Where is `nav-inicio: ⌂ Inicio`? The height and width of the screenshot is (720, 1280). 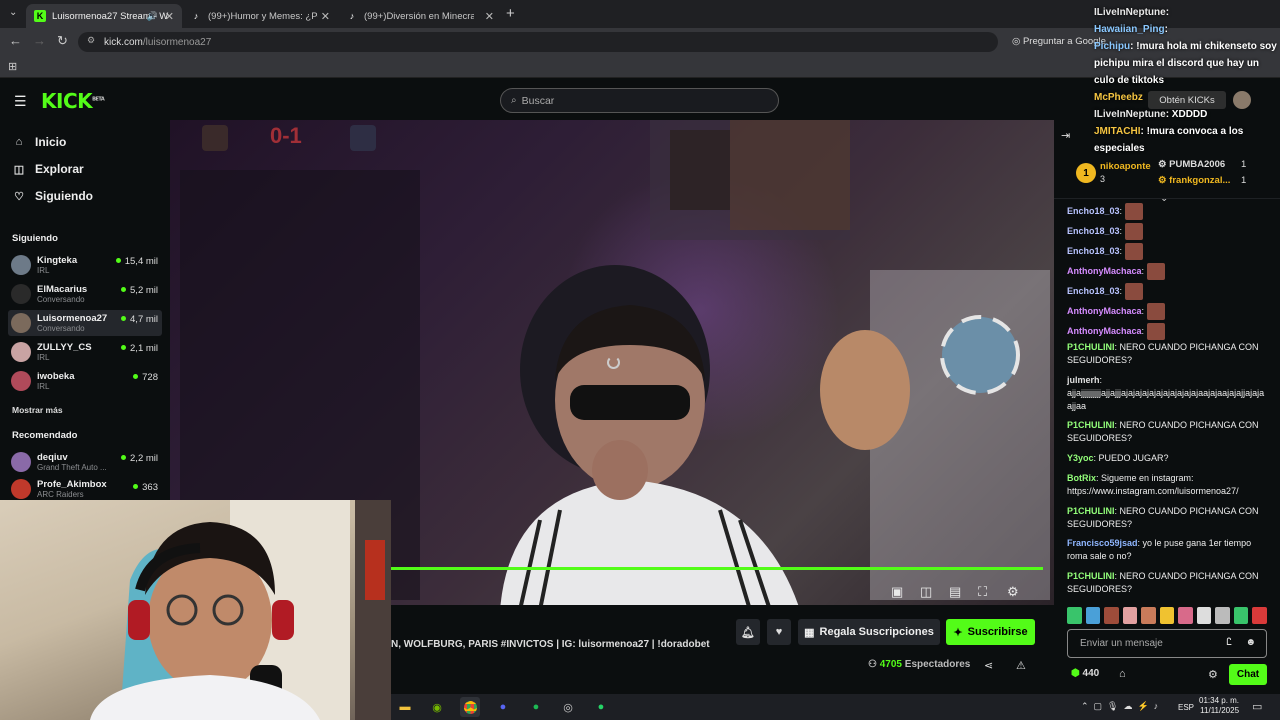
nav-inicio: ⌂ Inicio is located at coordinates (39, 142).